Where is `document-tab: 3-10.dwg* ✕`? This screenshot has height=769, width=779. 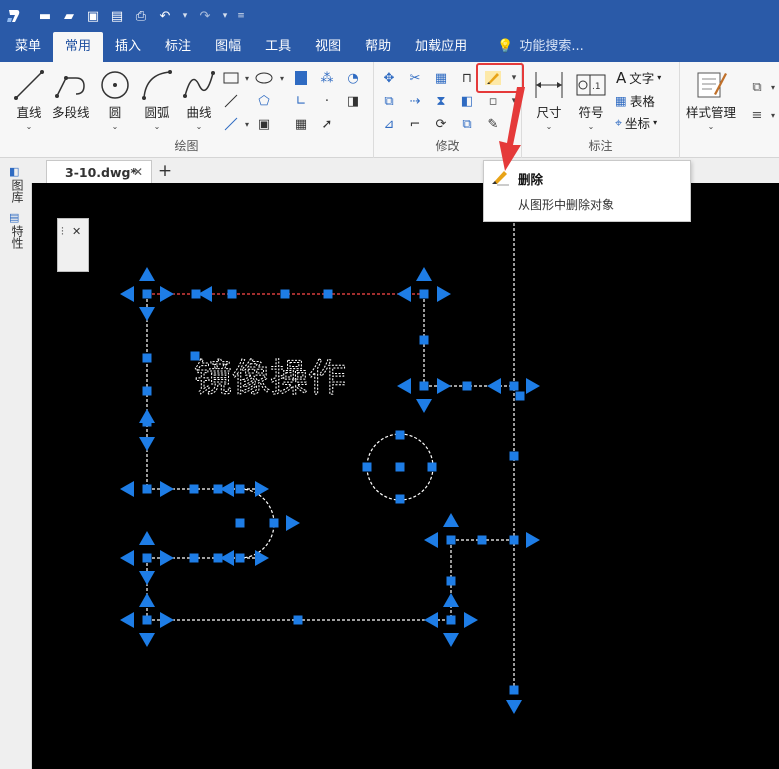 document-tab: 3-10.dwg* ✕ is located at coordinates (99, 171).